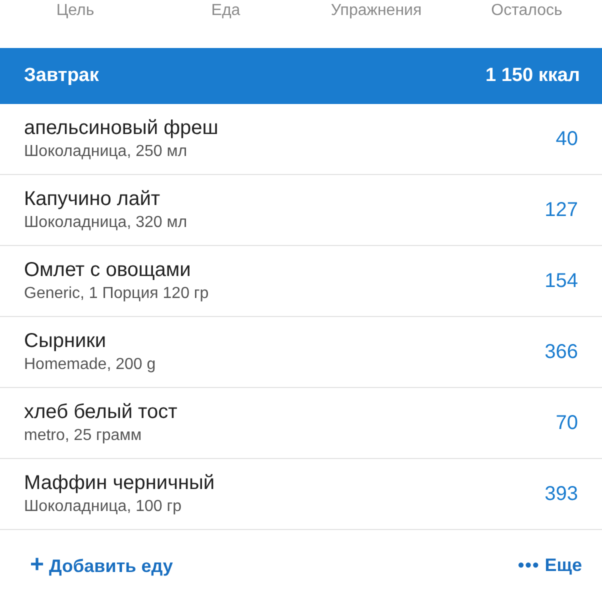  Describe the element at coordinates (106, 199) in the screenshot. I see `food-name: Капучино лайт` at that location.